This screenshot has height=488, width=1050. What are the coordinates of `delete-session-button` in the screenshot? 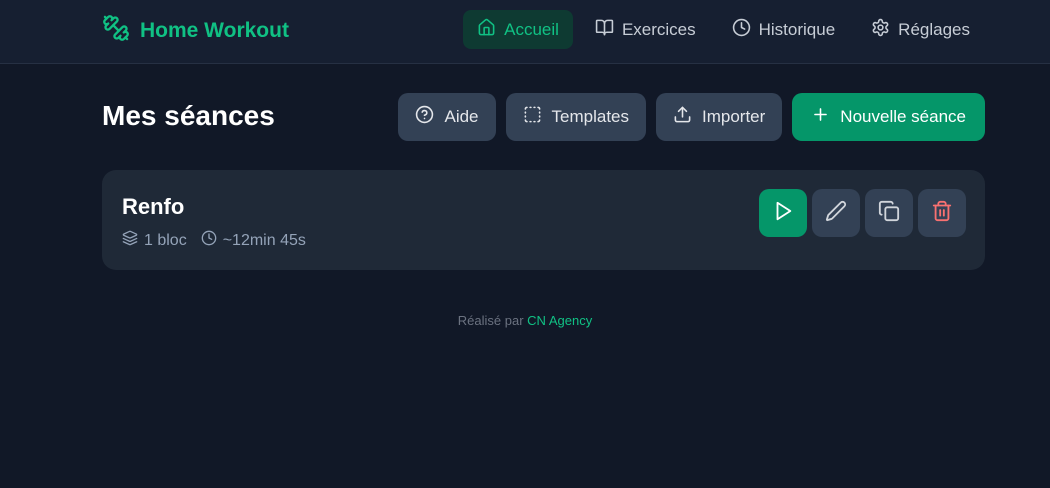 It's located at (942, 213).